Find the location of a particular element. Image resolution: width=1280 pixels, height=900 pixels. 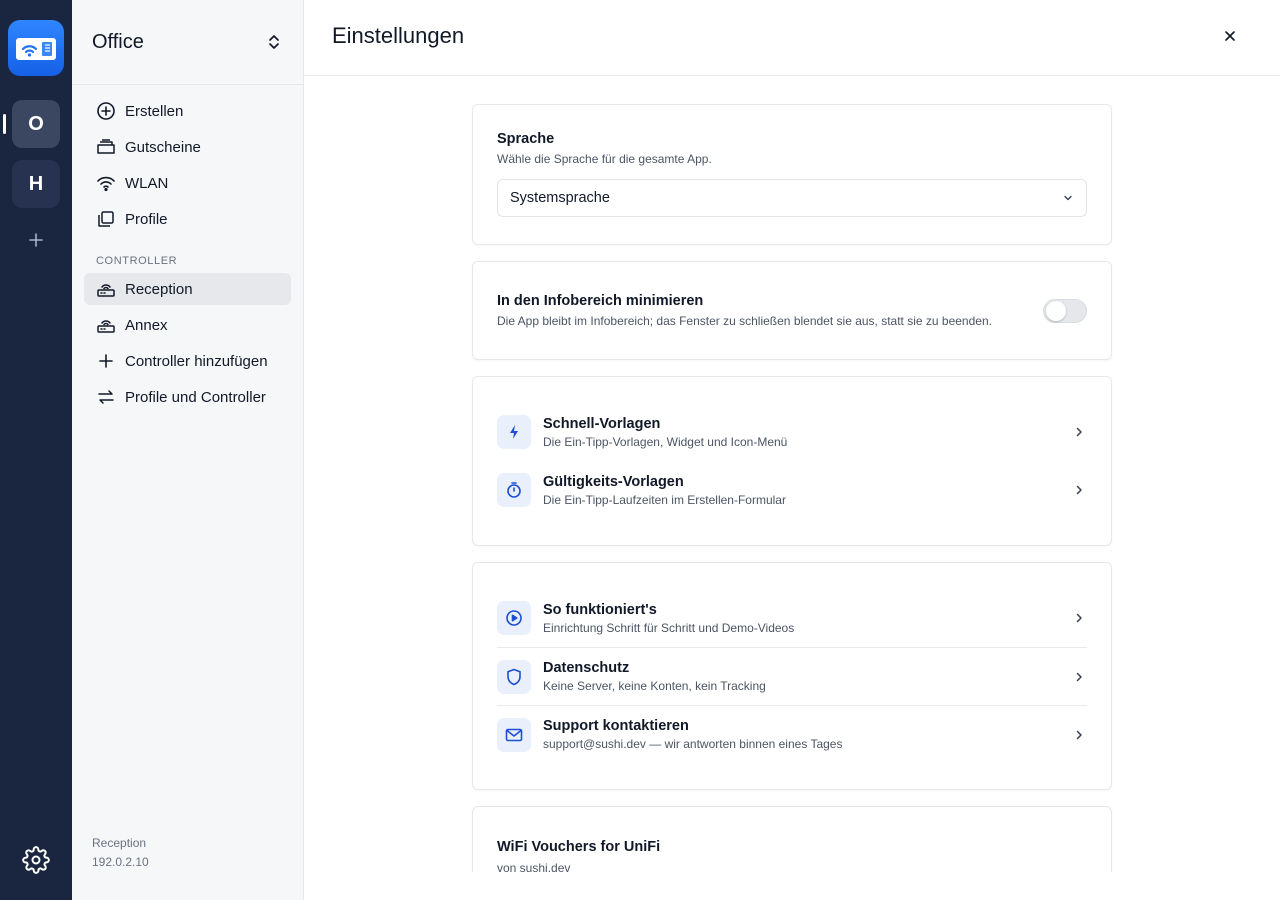

workspace-rail: O H is located at coordinates (36, 450).